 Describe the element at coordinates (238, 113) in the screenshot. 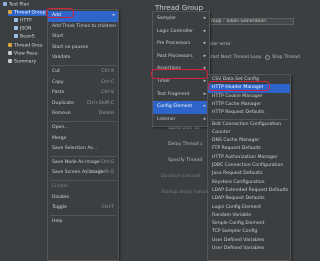

I see `menu-item-label: HTTP Request Defaults` at that location.